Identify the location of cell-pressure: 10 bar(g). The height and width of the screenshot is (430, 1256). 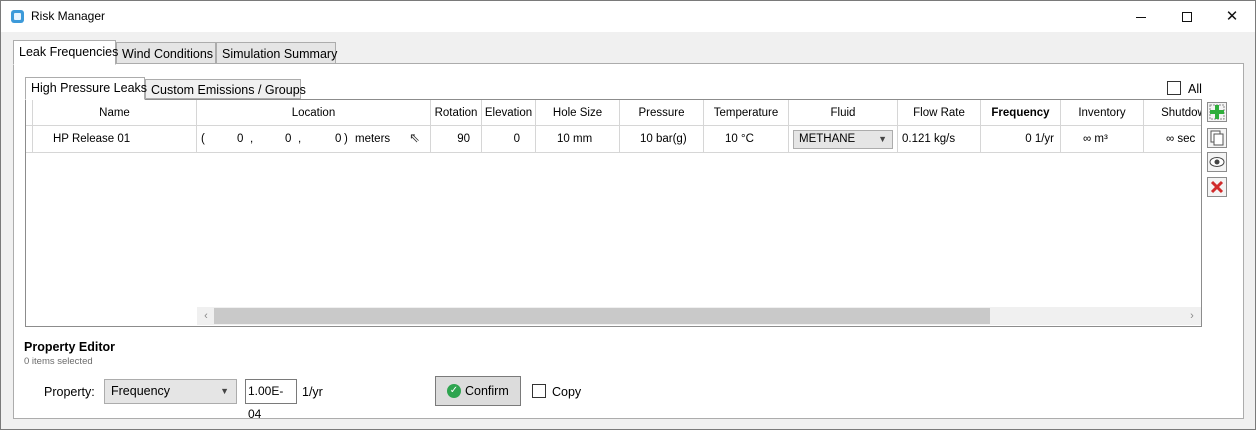
(662, 139).